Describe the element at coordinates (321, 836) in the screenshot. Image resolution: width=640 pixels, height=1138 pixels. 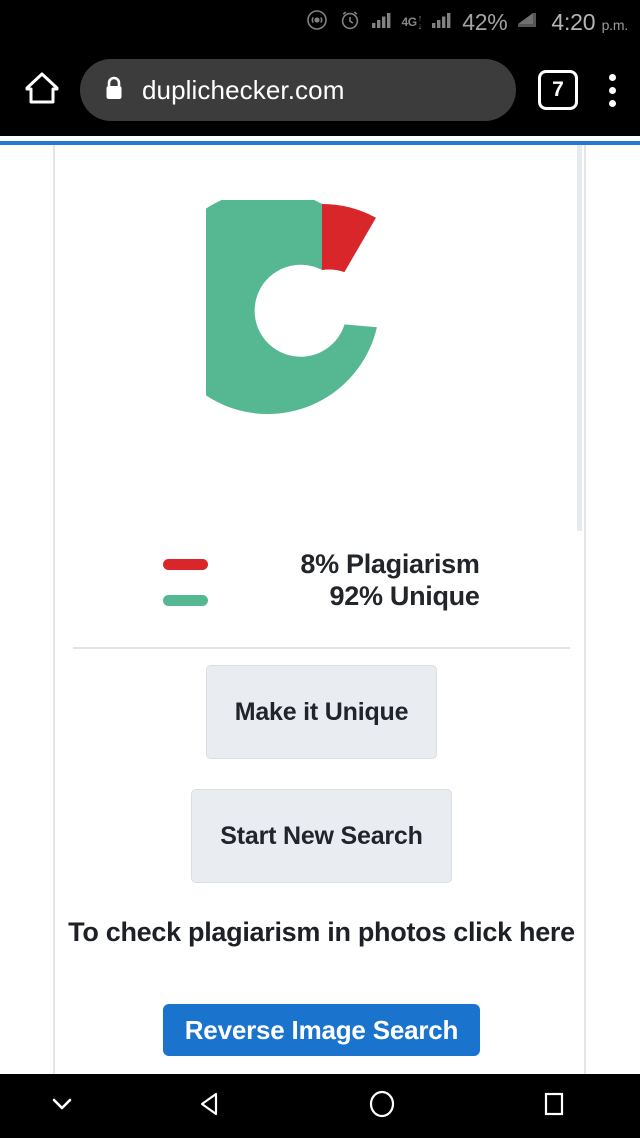
I see `start-new-search-button: Start New Search` at that location.